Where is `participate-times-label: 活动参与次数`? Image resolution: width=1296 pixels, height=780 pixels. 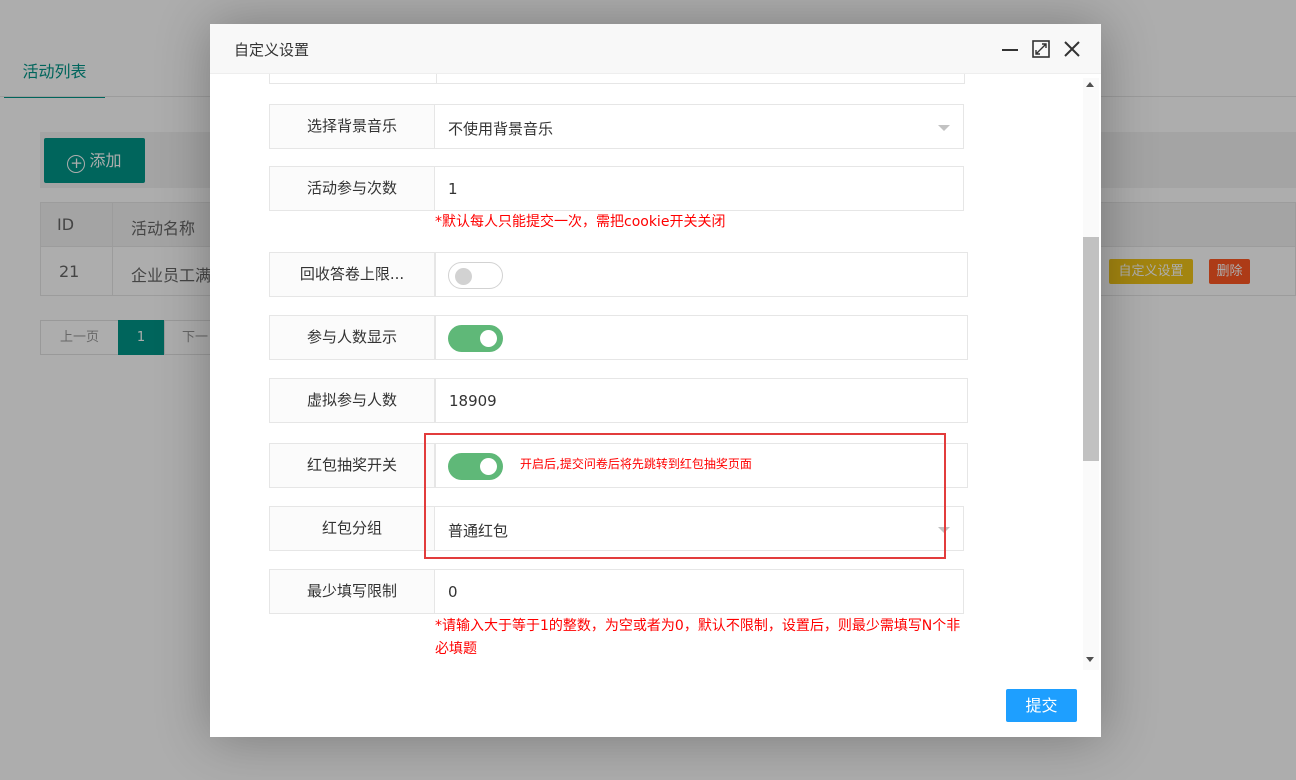 participate-times-label: 活动参与次数 is located at coordinates (352, 188).